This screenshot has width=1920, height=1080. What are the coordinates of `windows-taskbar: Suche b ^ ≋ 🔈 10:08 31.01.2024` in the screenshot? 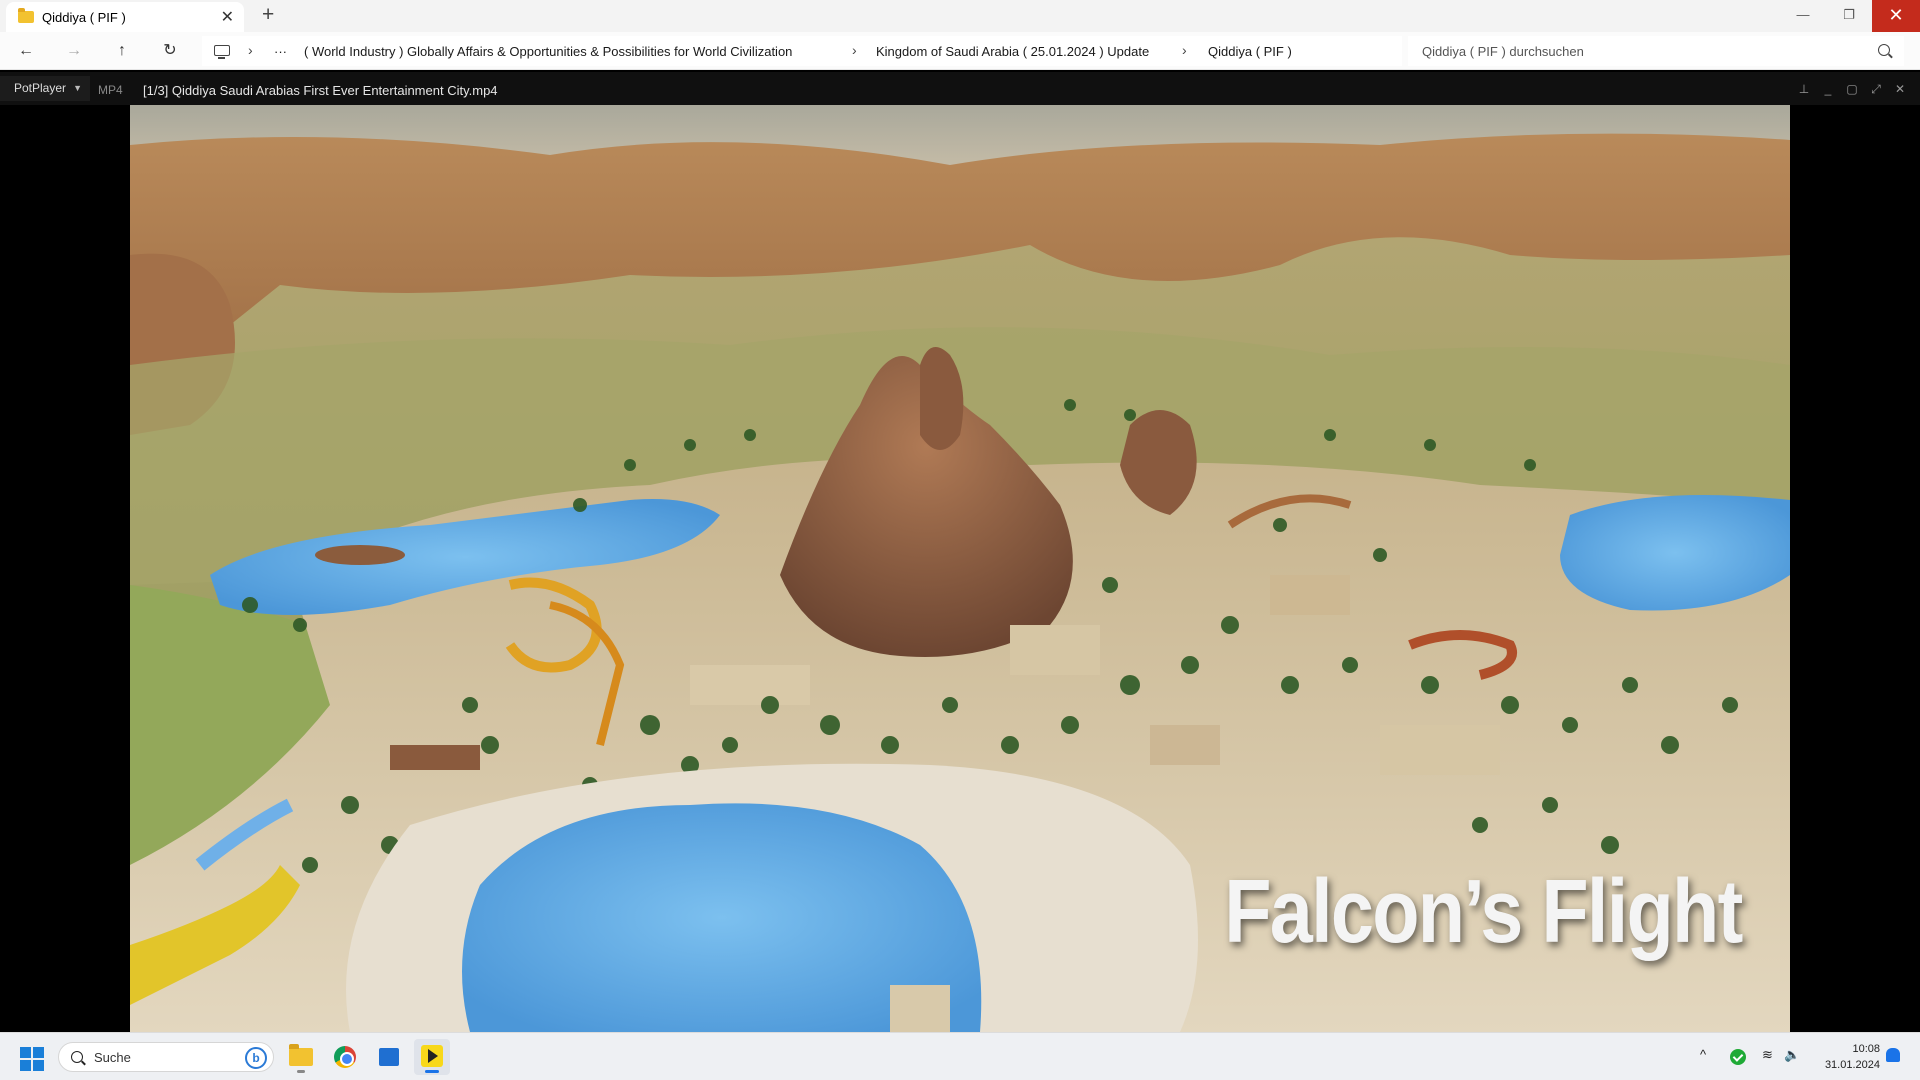 It's located at (960, 1056).